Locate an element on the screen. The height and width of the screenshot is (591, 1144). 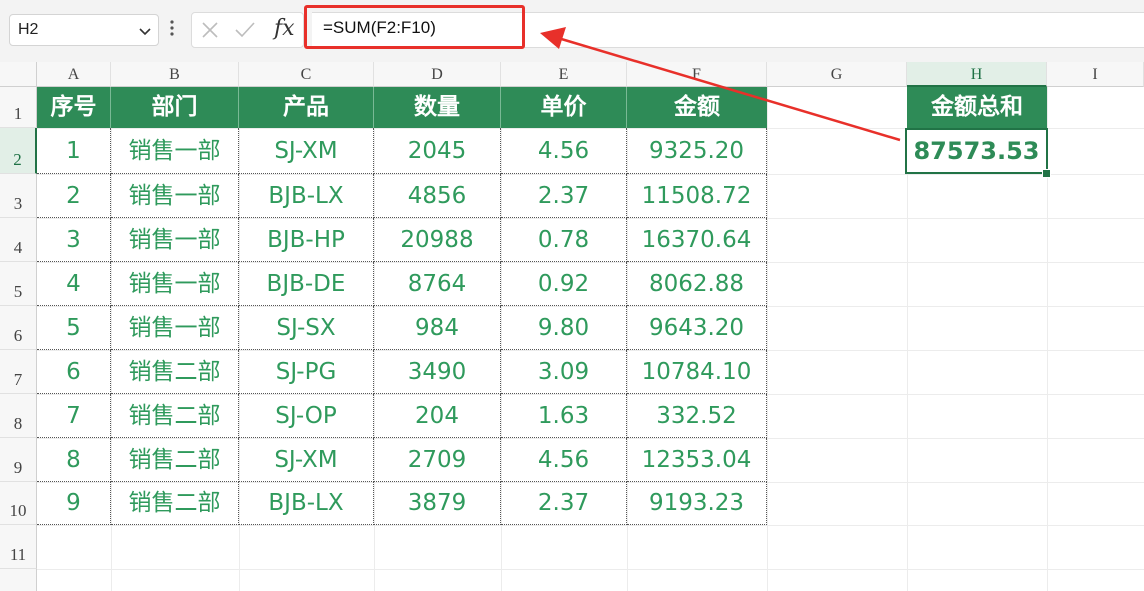
annotation-arrow is located at coordinates (720, 84).